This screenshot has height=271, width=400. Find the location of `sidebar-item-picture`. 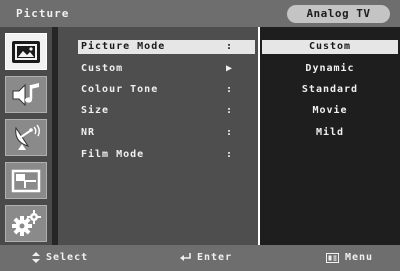

sidebar-item-picture is located at coordinates (26, 51).